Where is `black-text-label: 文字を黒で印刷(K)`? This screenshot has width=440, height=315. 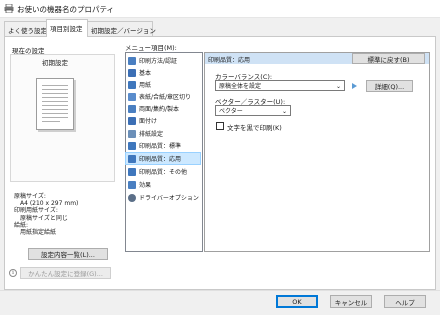
black-text-label: 文字を黒で印刷(K) is located at coordinates (254, 128).